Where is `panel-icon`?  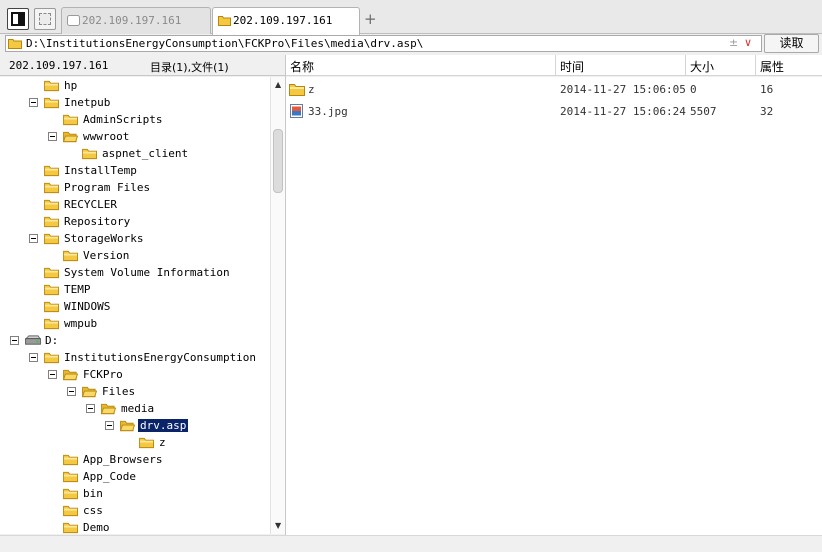 panel-icon is located at coordinates (18, 19).